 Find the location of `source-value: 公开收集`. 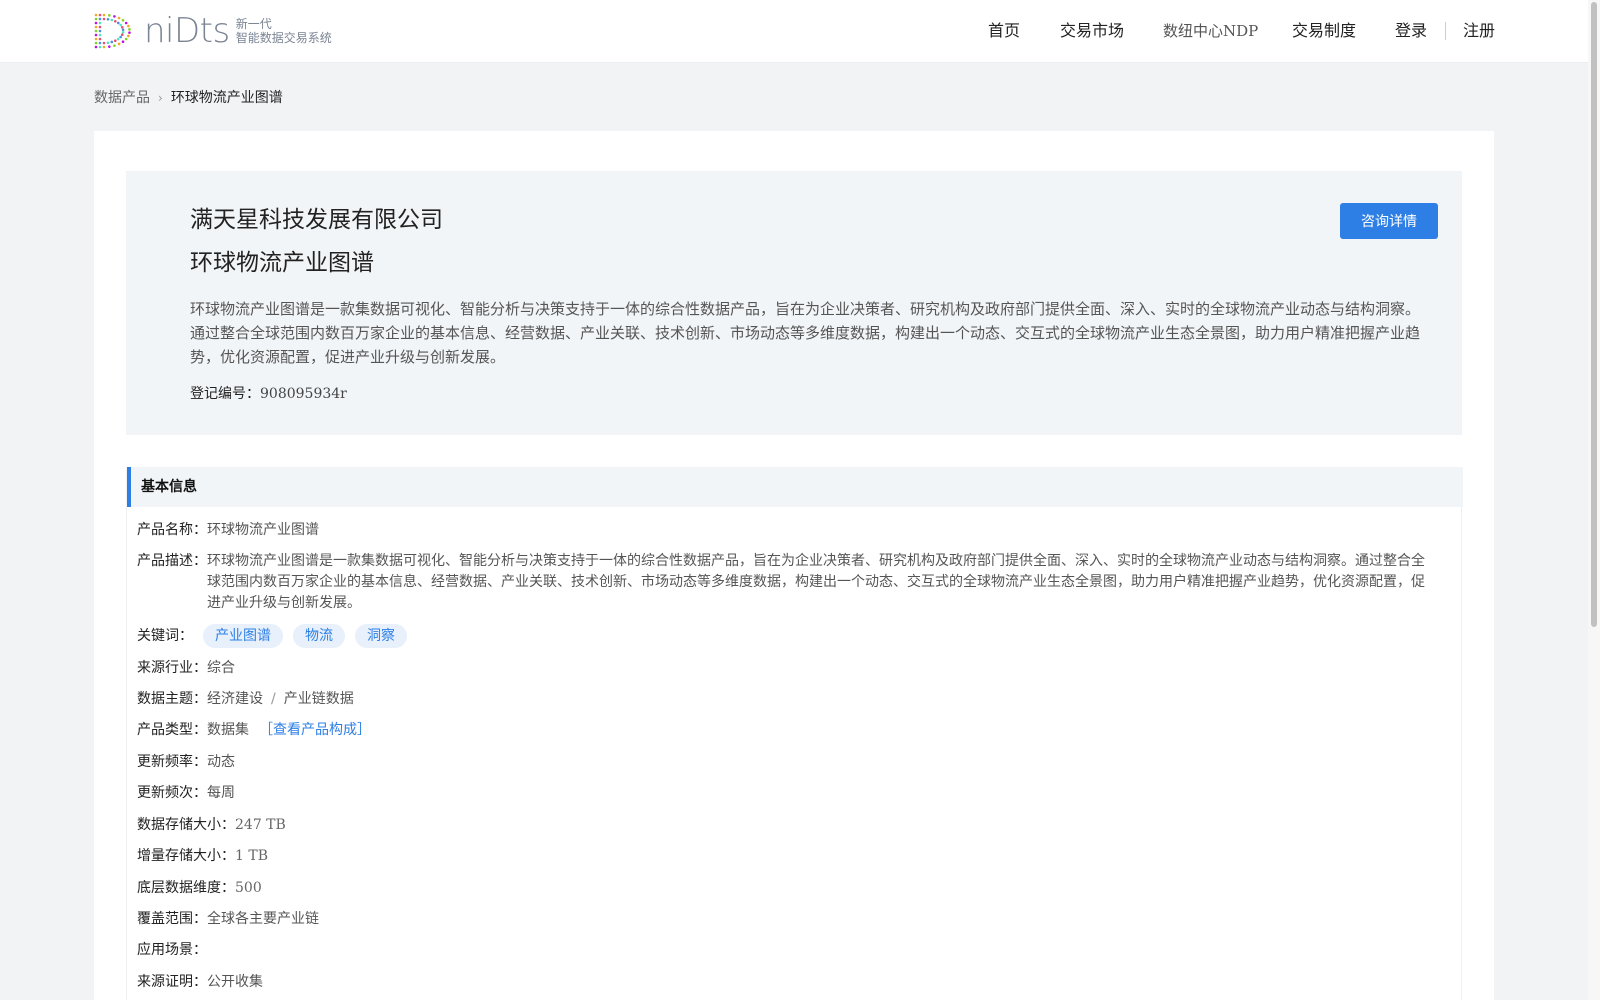

source-value: 公开收集 is located at coordinates (235, 982).